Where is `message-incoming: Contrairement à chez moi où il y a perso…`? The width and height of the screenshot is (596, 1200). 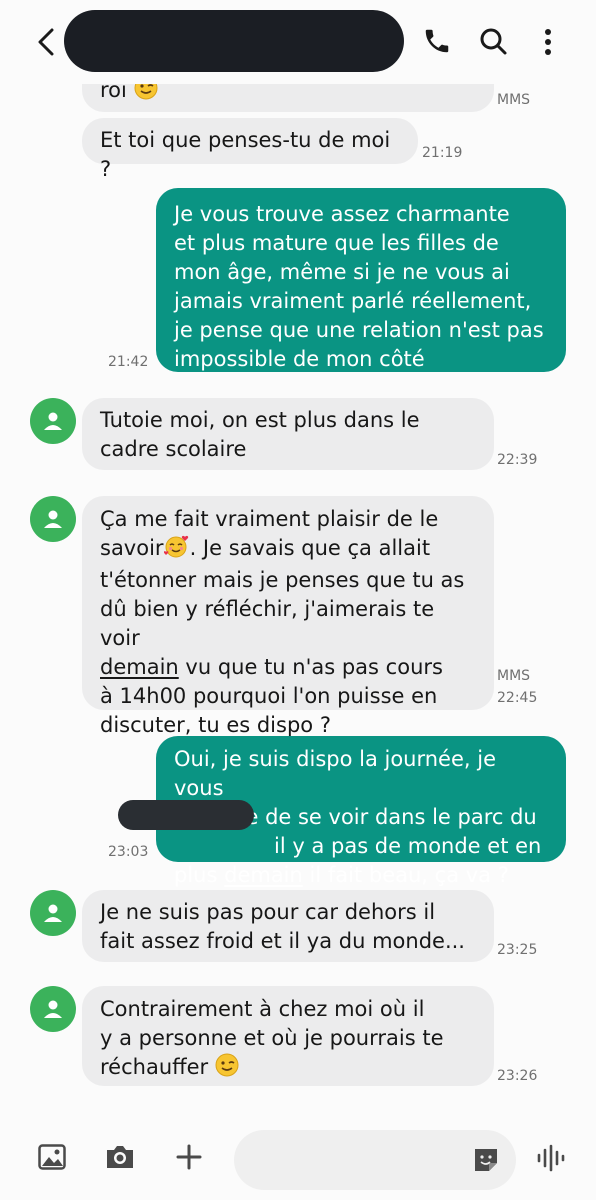 message-incoming: Contrairement à chez moi où il y a perso… is located at coordinates (288, 1036).